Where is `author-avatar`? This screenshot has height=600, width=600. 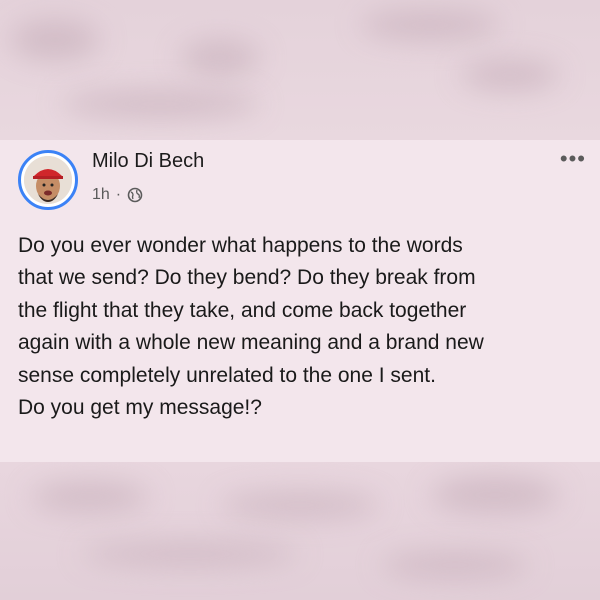 author-avatar is located at coordinates (48, 180).